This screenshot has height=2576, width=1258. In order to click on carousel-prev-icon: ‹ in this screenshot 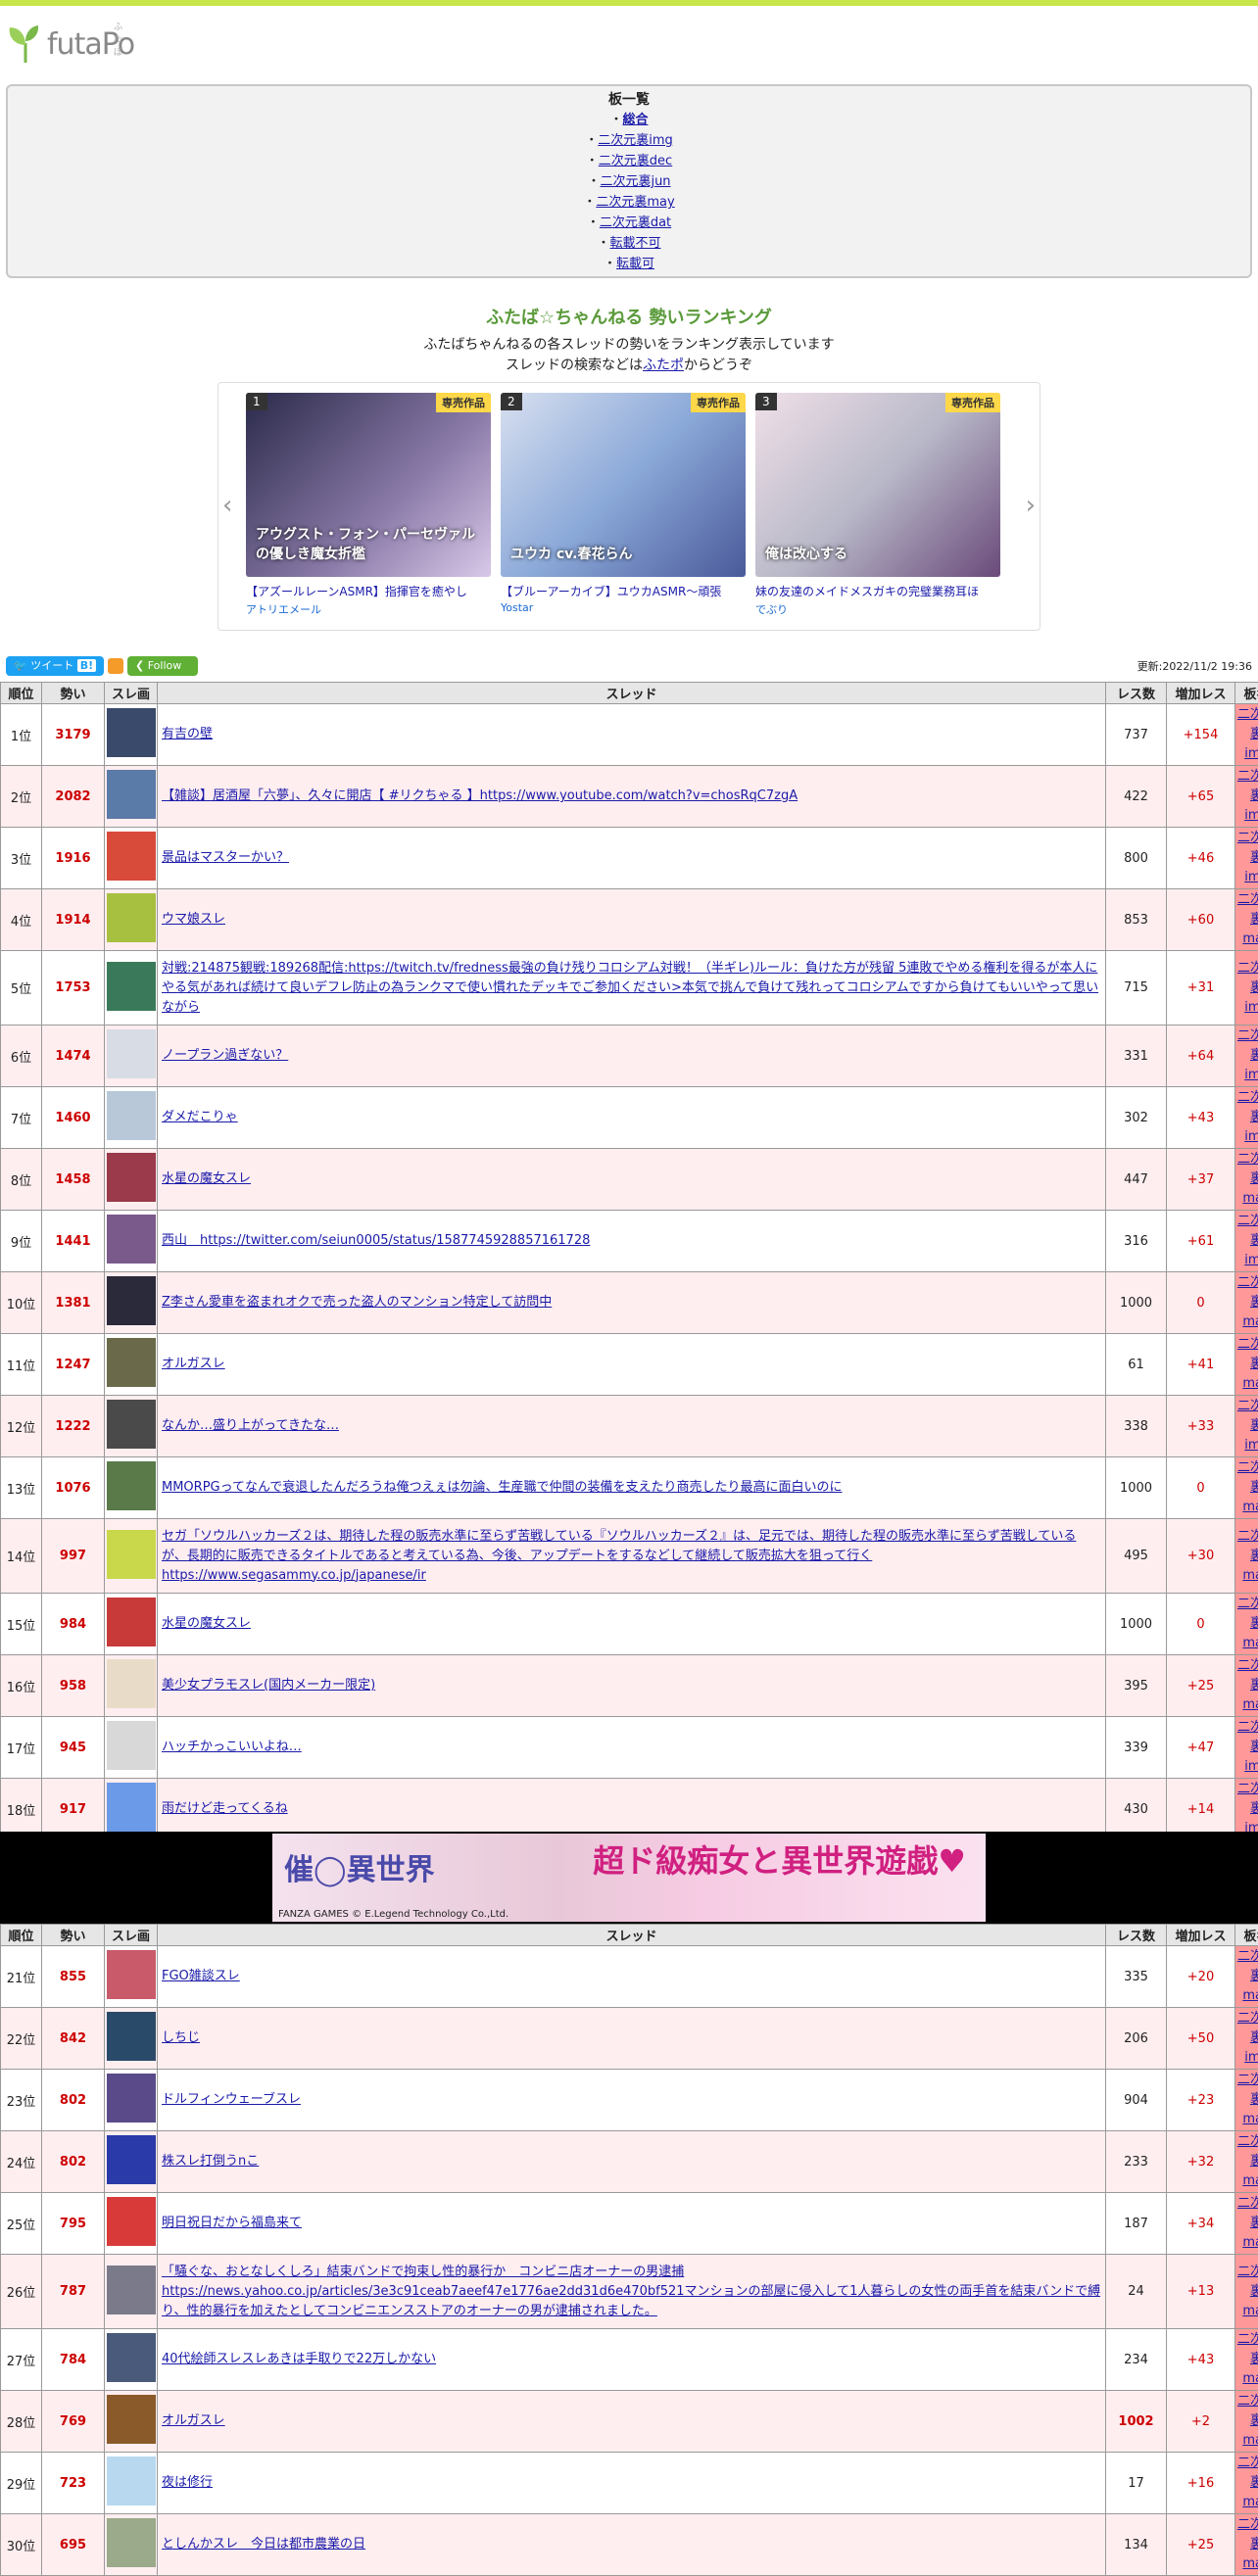, I will do `click(227, 505)`.